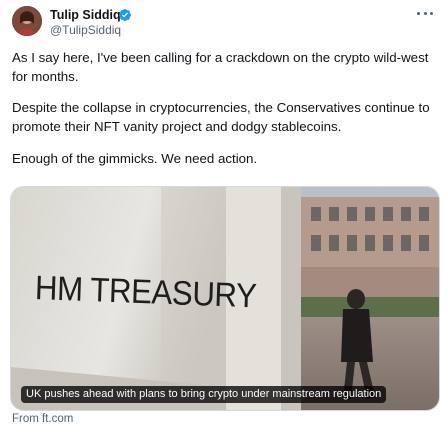 The width and height of the screenshot is (447, 429). Describe the element at coordinates (85, 15) in the screenshot. I see `author-name: Tulip Siddiq` at that location.